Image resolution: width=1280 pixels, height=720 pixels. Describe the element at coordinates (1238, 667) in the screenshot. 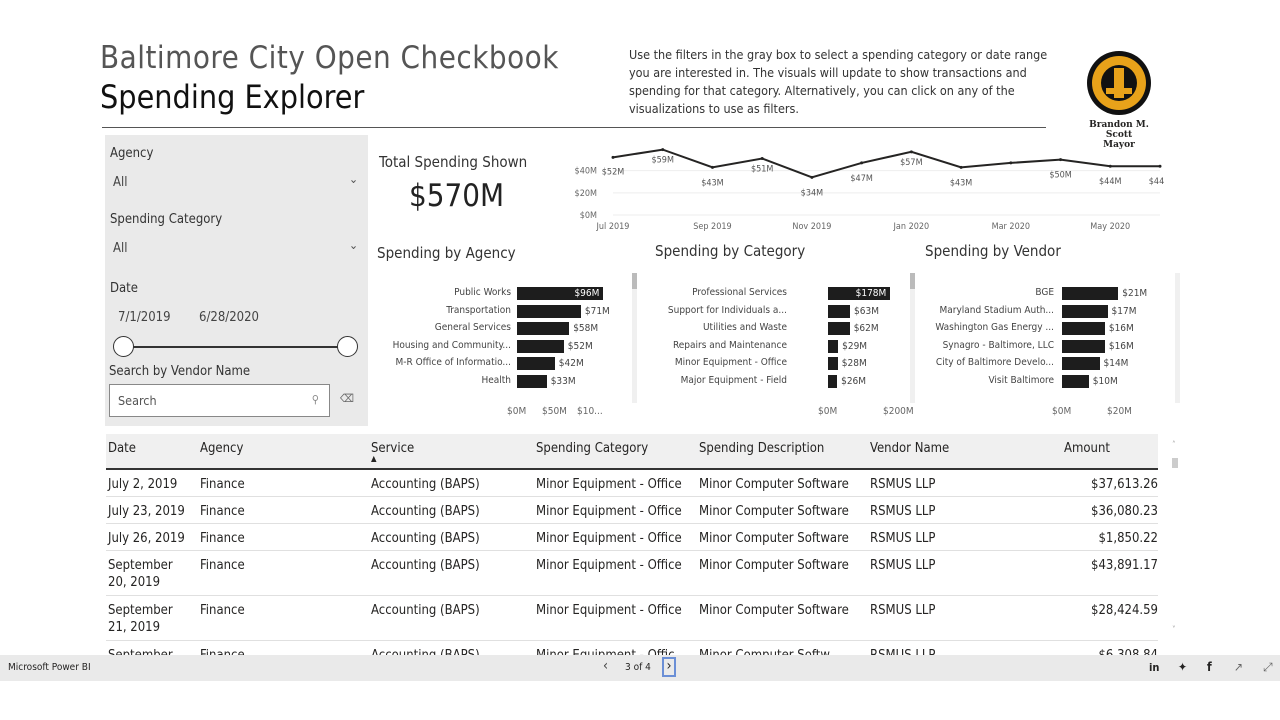

I see `share-icon: ↗` at that location.